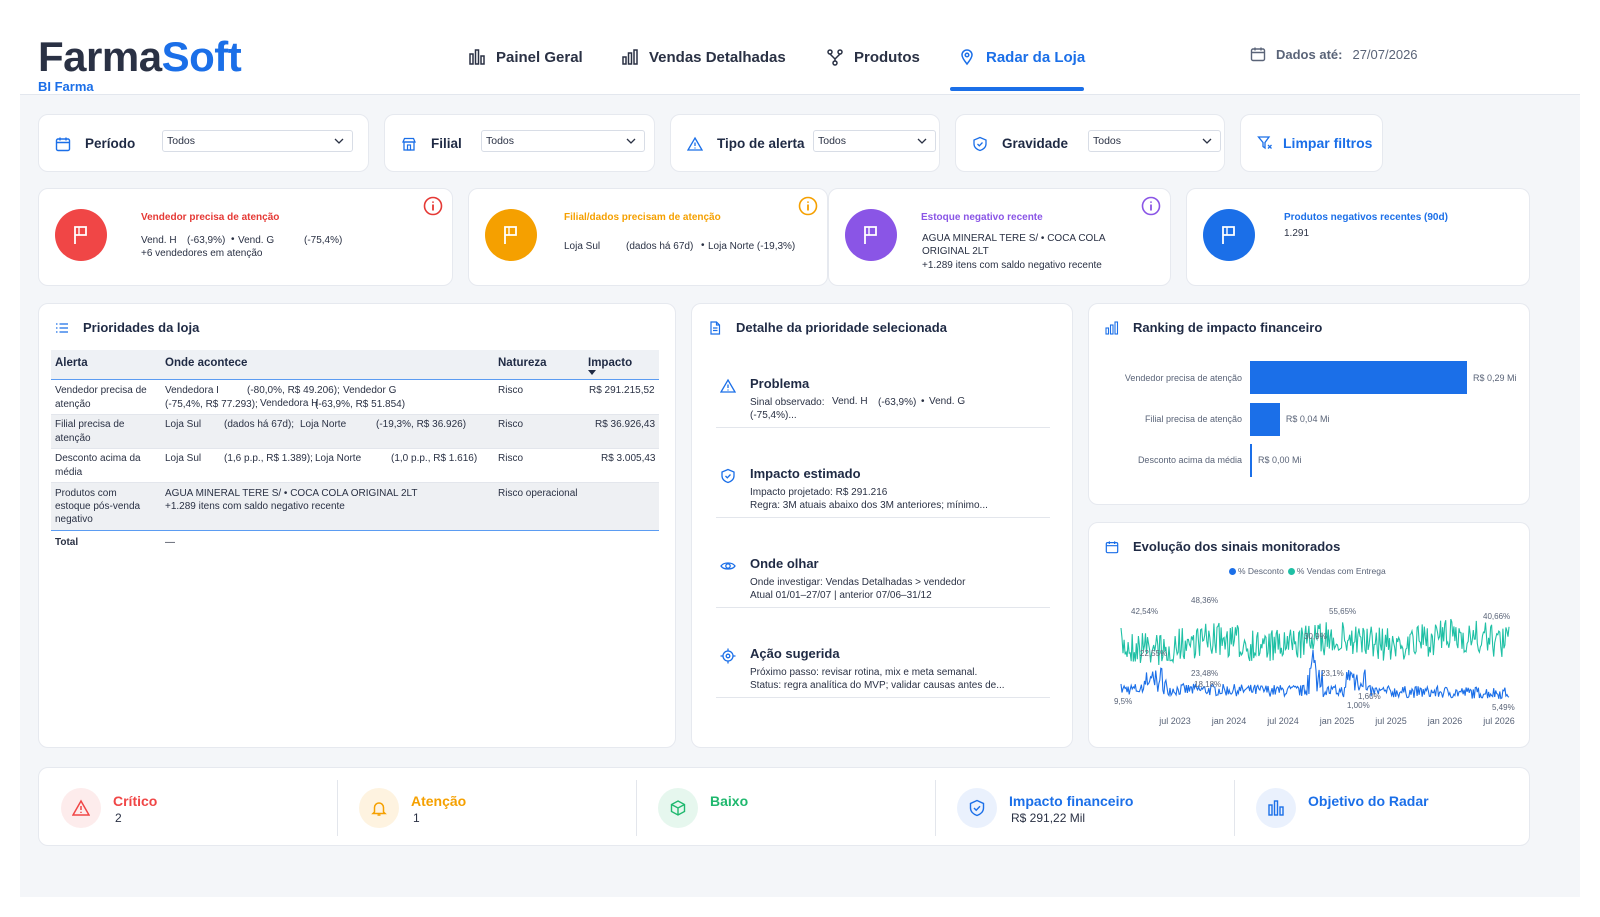  Describe the element at coordinates (922, 141) in the screenshot. I see `chevron-down-icon` at that location.